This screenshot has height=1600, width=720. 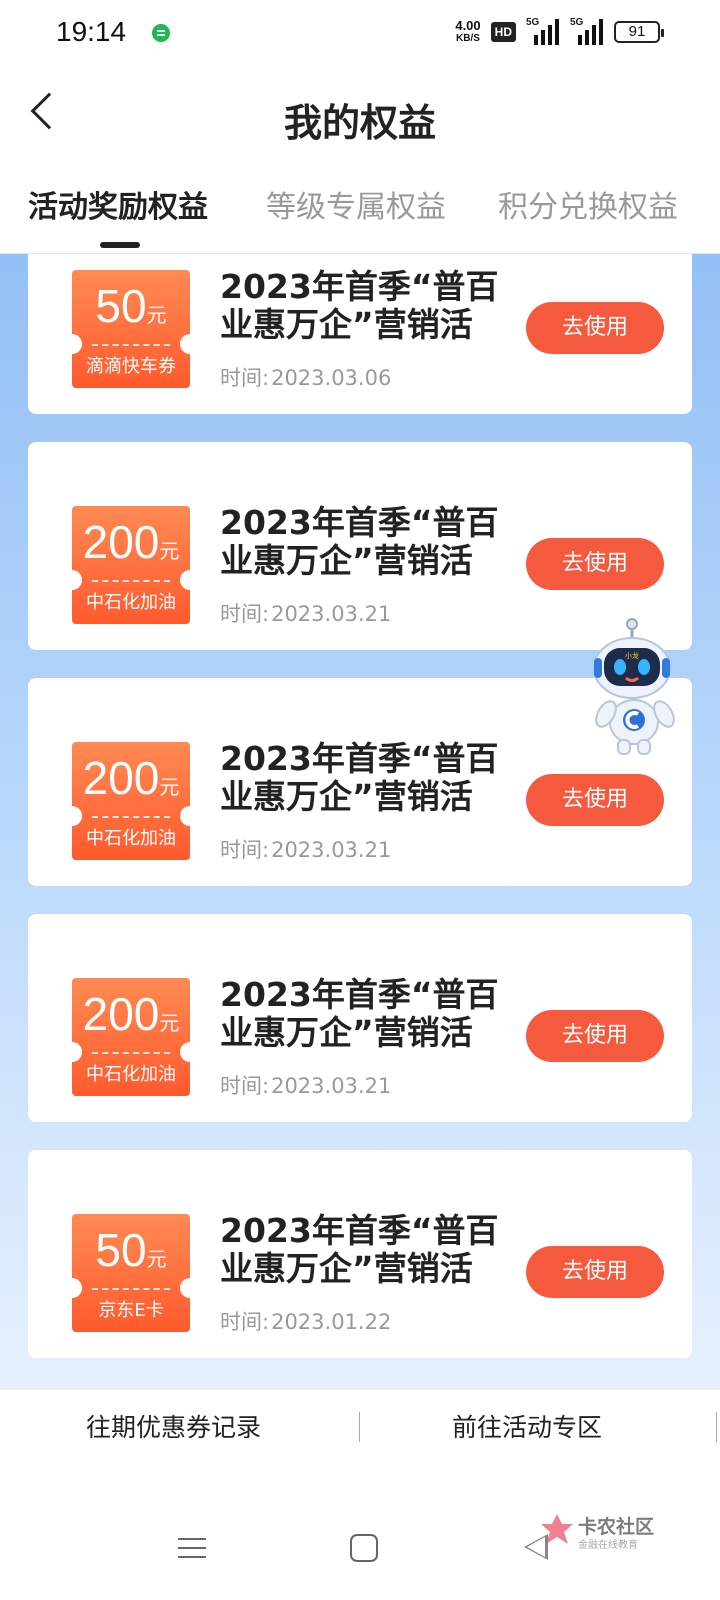 What do you see at coordinates (632, 655) in the screenshot?
I see `mascot-badge: 小龙` at bounding box center [632, 655].